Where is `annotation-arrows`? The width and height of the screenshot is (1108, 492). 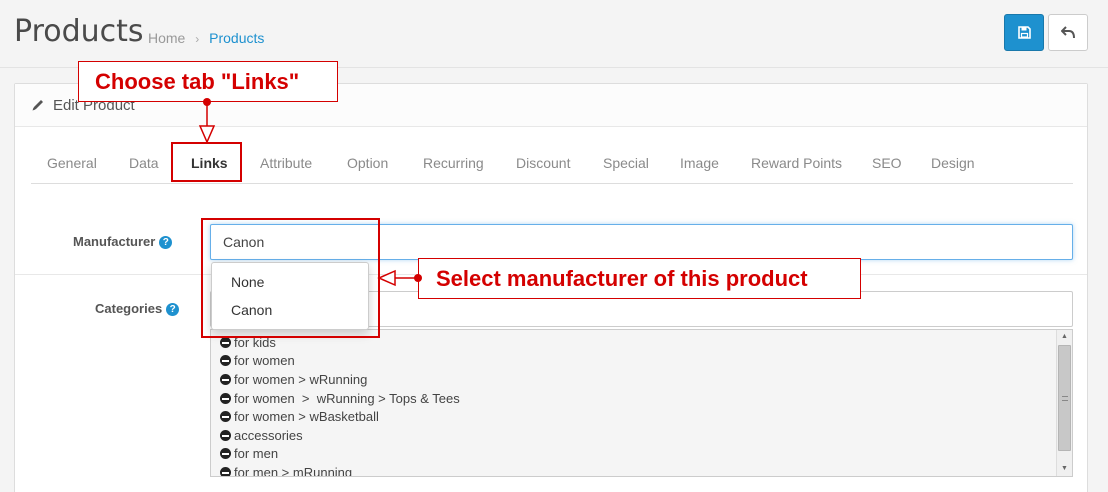 annotation-arrows is located at coordinates (310, 192).